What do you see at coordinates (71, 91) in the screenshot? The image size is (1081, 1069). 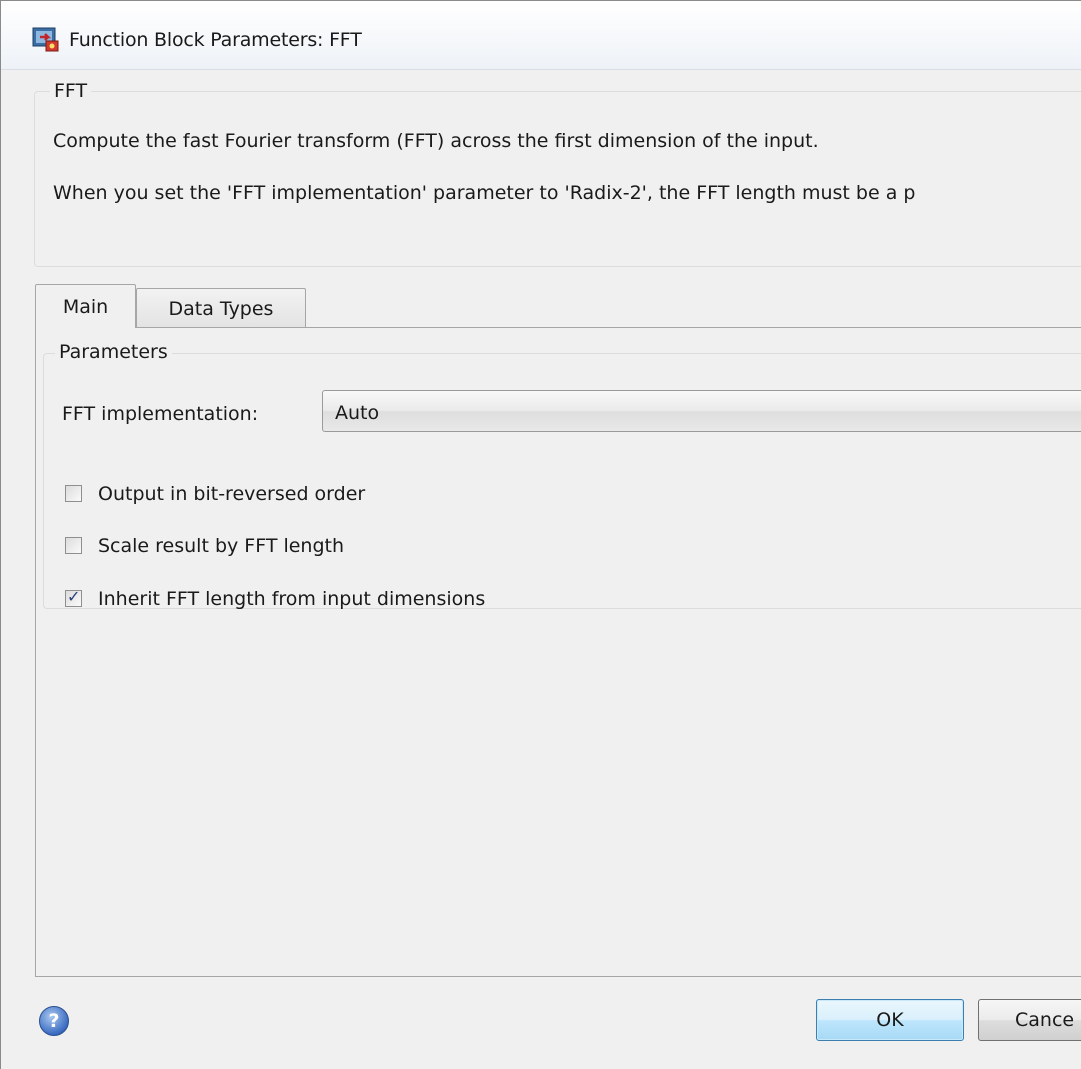 I see `description-group-label: FFT` at bounding box center [71, 91].